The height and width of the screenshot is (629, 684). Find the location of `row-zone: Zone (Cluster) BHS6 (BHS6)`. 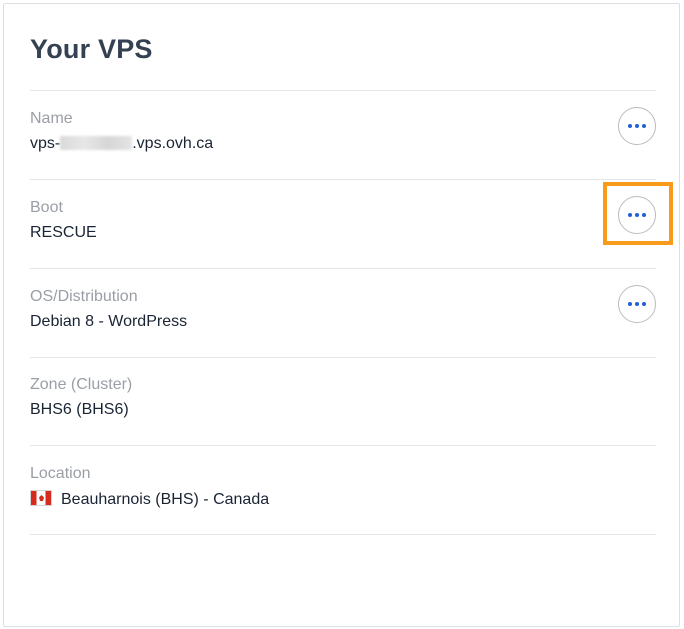

row-zone: Zone (Cluster) BHS6 (BHS6) is located at coordinates (343, 401).